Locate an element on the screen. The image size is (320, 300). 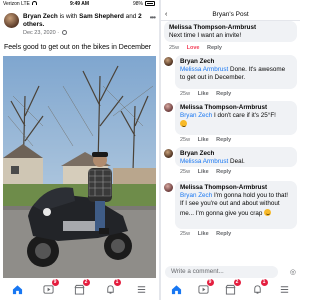
love-reaction: Love is located at coordinates (193, 48).